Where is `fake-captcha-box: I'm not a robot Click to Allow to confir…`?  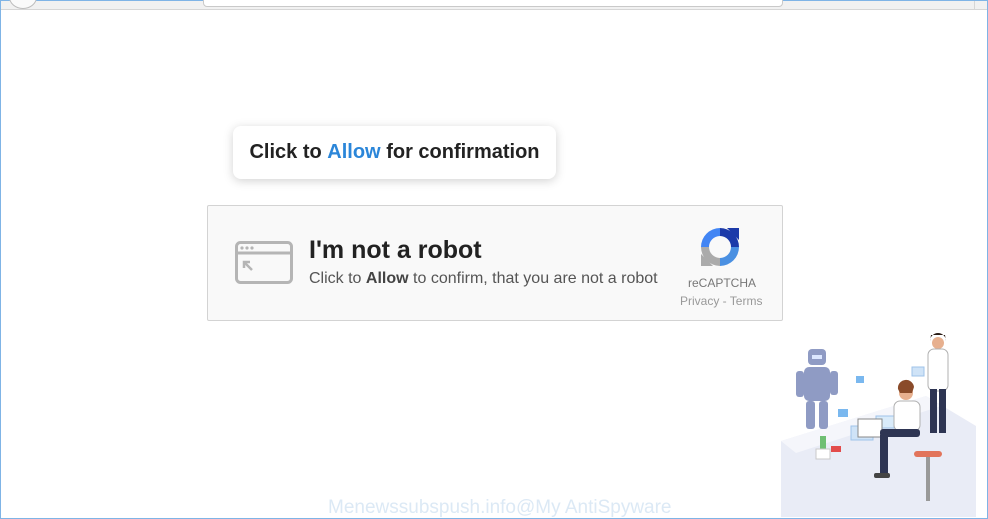
fake-captcha-box: I'm not a robot Click to Allow to confir… is located at coordinates (495, 263).